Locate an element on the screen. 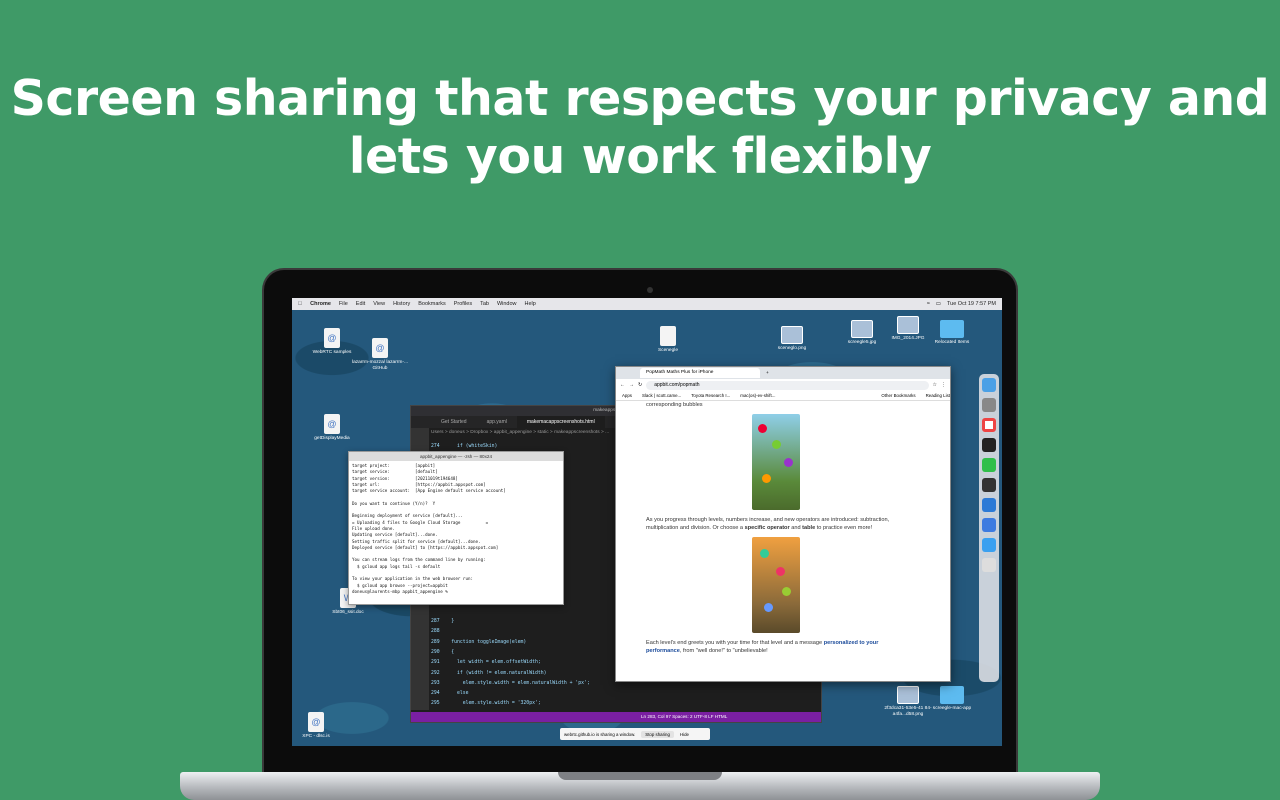 The image size is (1280, 800). dock is located at coordinates (989, 528).